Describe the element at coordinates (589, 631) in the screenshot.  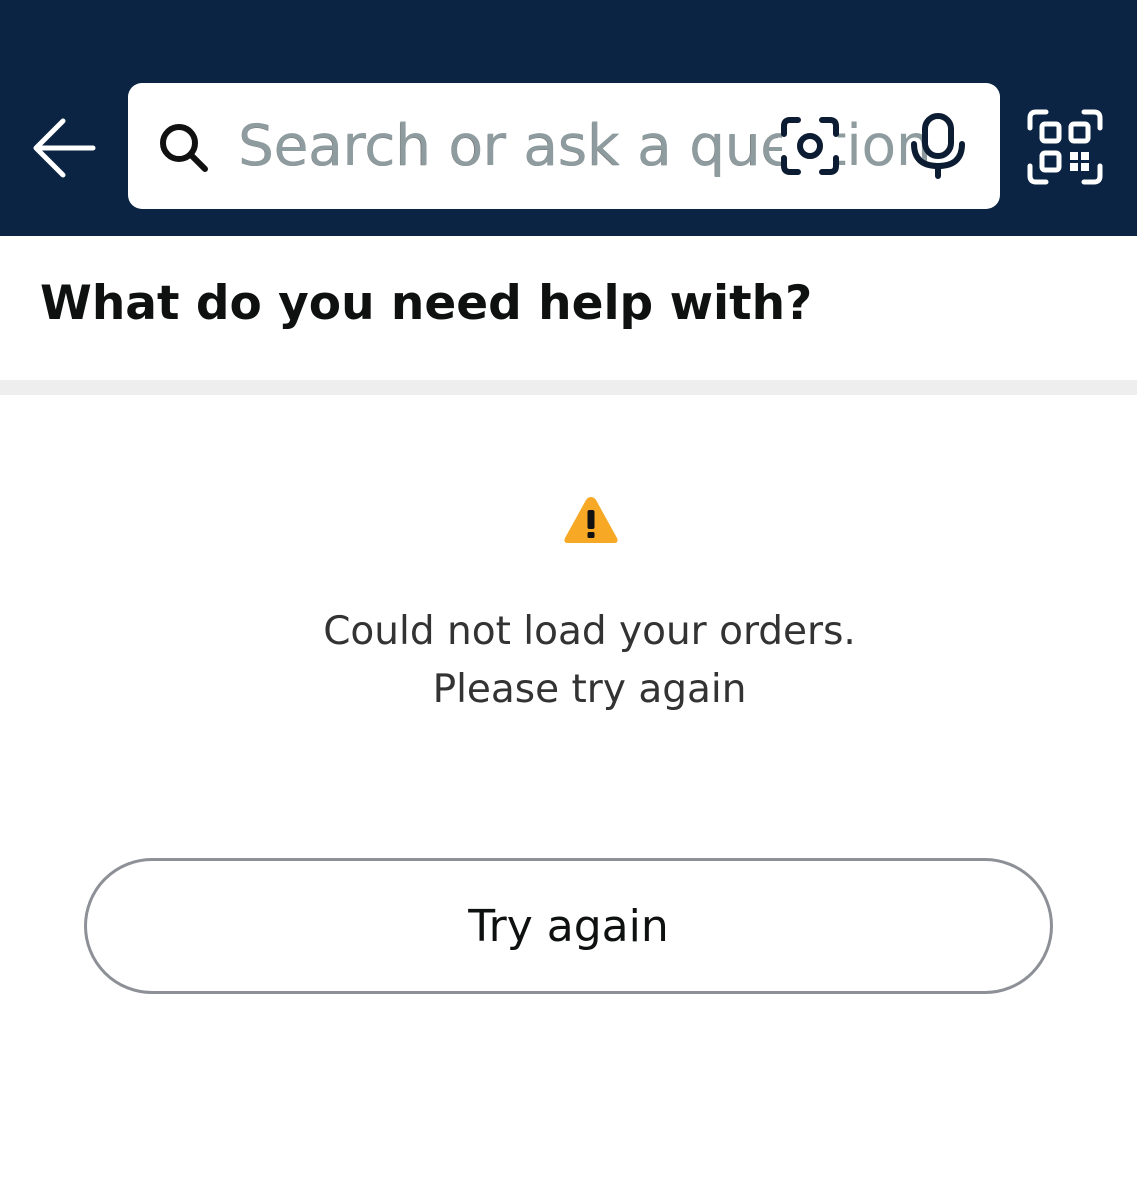
I see `error-message-line-1: Could not load your orders.` at that location.